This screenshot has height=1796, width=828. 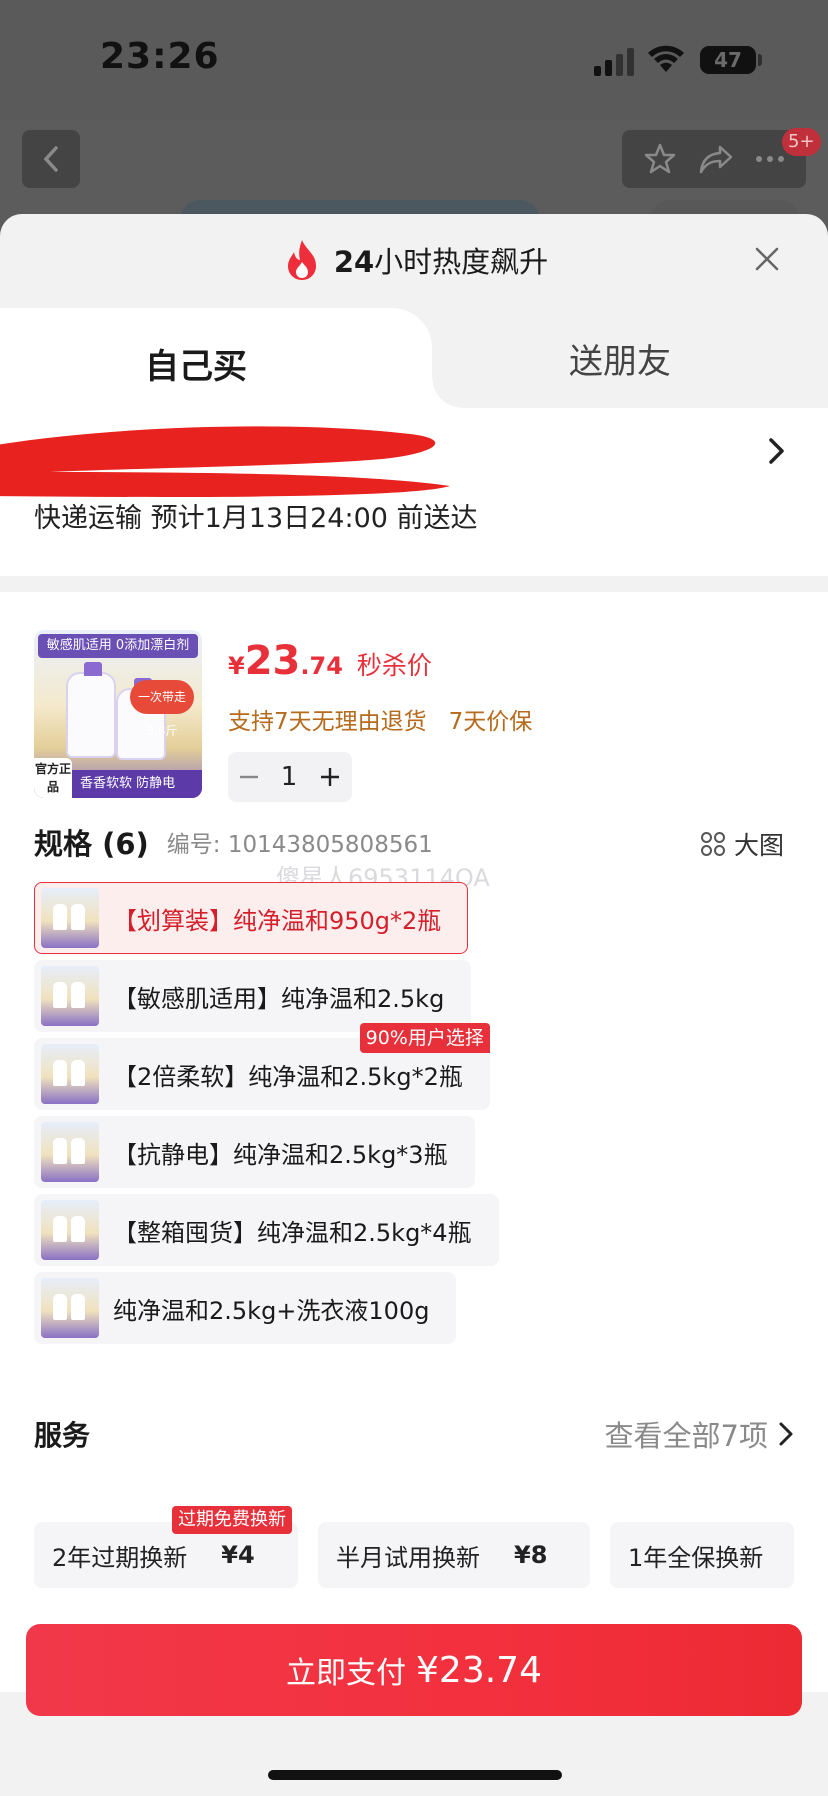 What do you see at coordinates (62, 1435) in the screenshot?
I see `service-title: 服务` at bounding box center [62, 1435].